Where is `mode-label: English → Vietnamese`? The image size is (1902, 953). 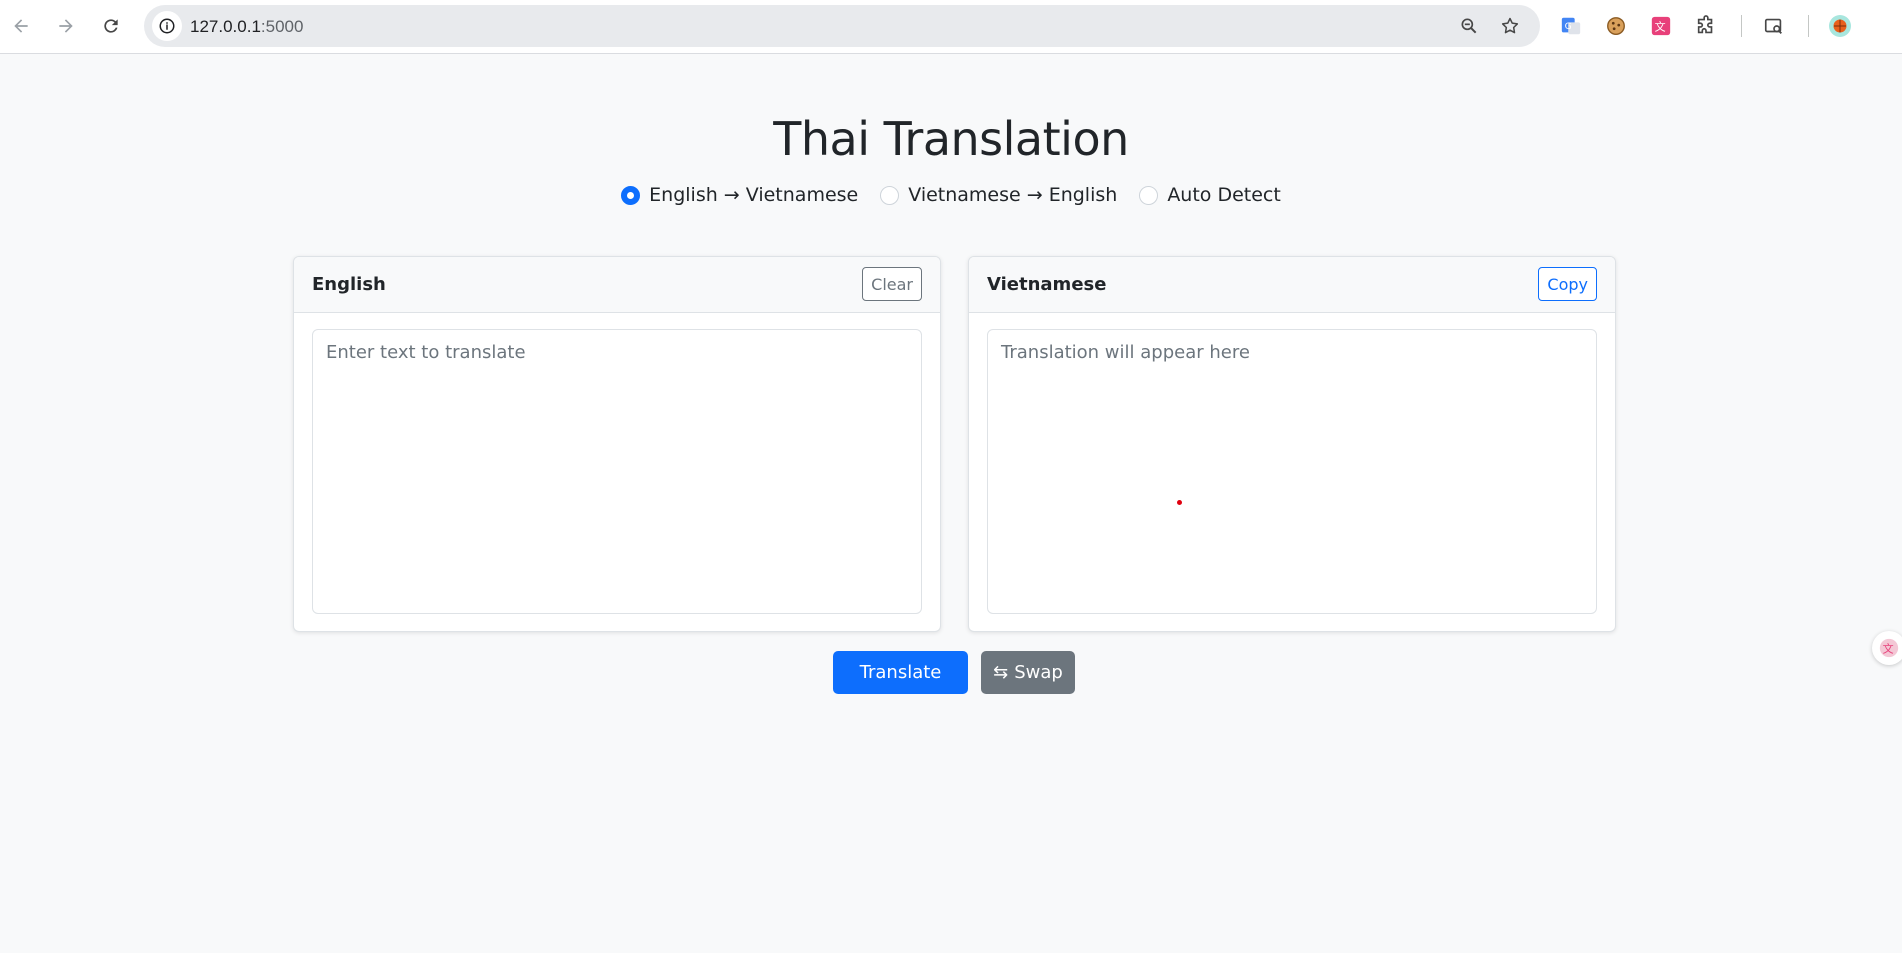 mode-label: English → Vietnamese is located at coordinates (754, 195).